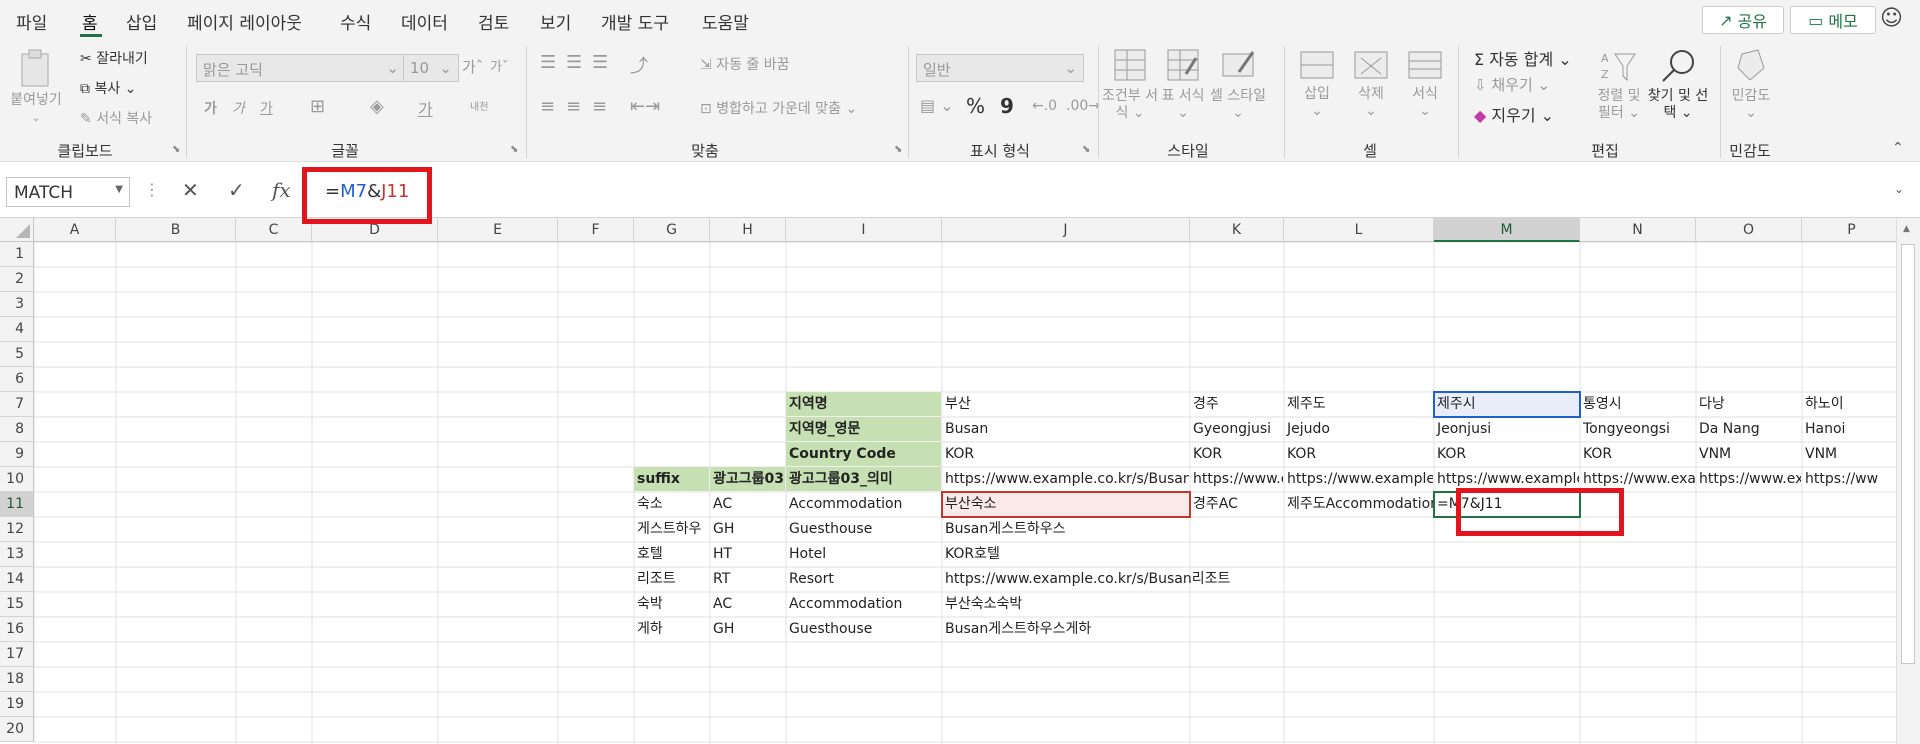 The width and height of the screenshot is (1920, 744). Describe the element at coordinates (672, 230) in the screenshot. I see `column-header-G: G` at that location.